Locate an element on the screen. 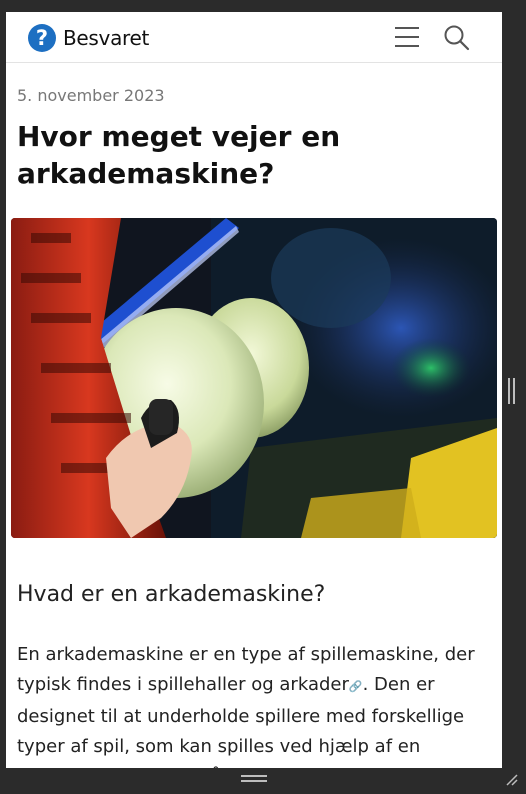 The height and width of the screenshot is (794, 526). search-icon is located at coordinates (457, 38).